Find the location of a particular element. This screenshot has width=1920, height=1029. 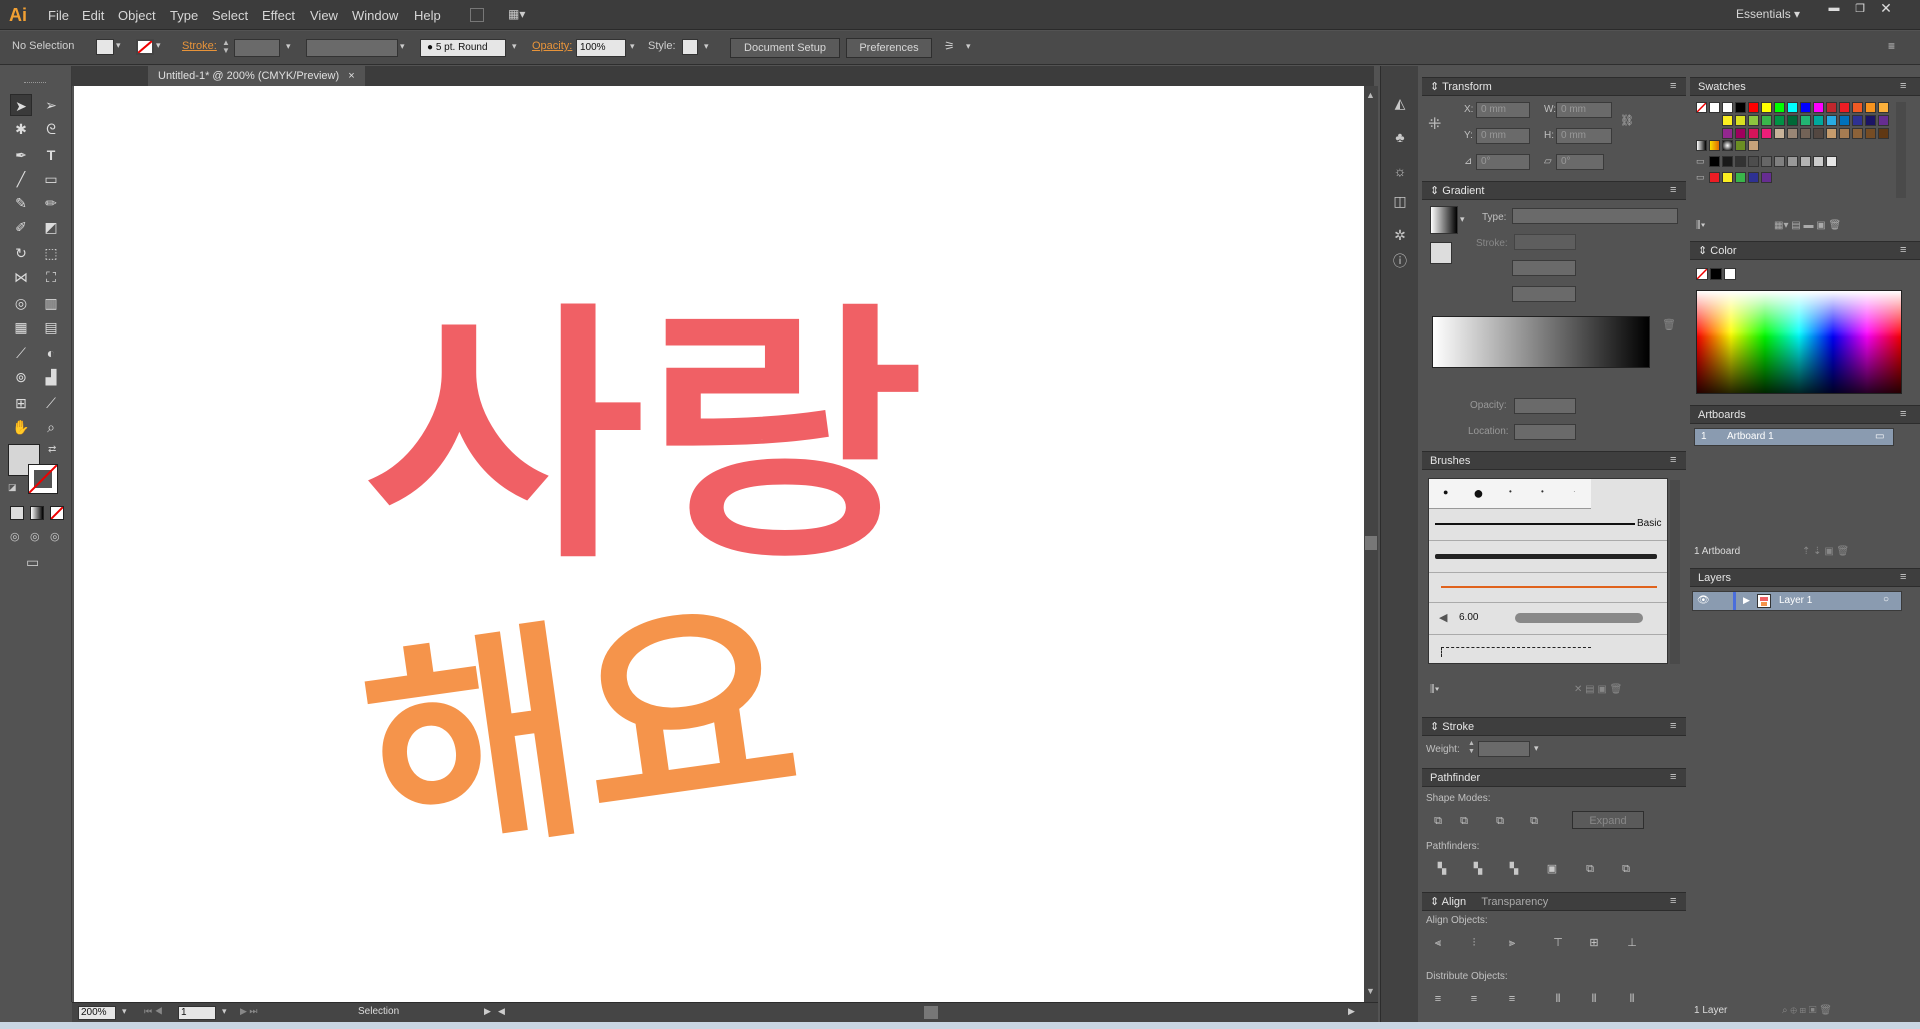

brushes-menu-icon: ≡ is located at coordinates (1673, 460).